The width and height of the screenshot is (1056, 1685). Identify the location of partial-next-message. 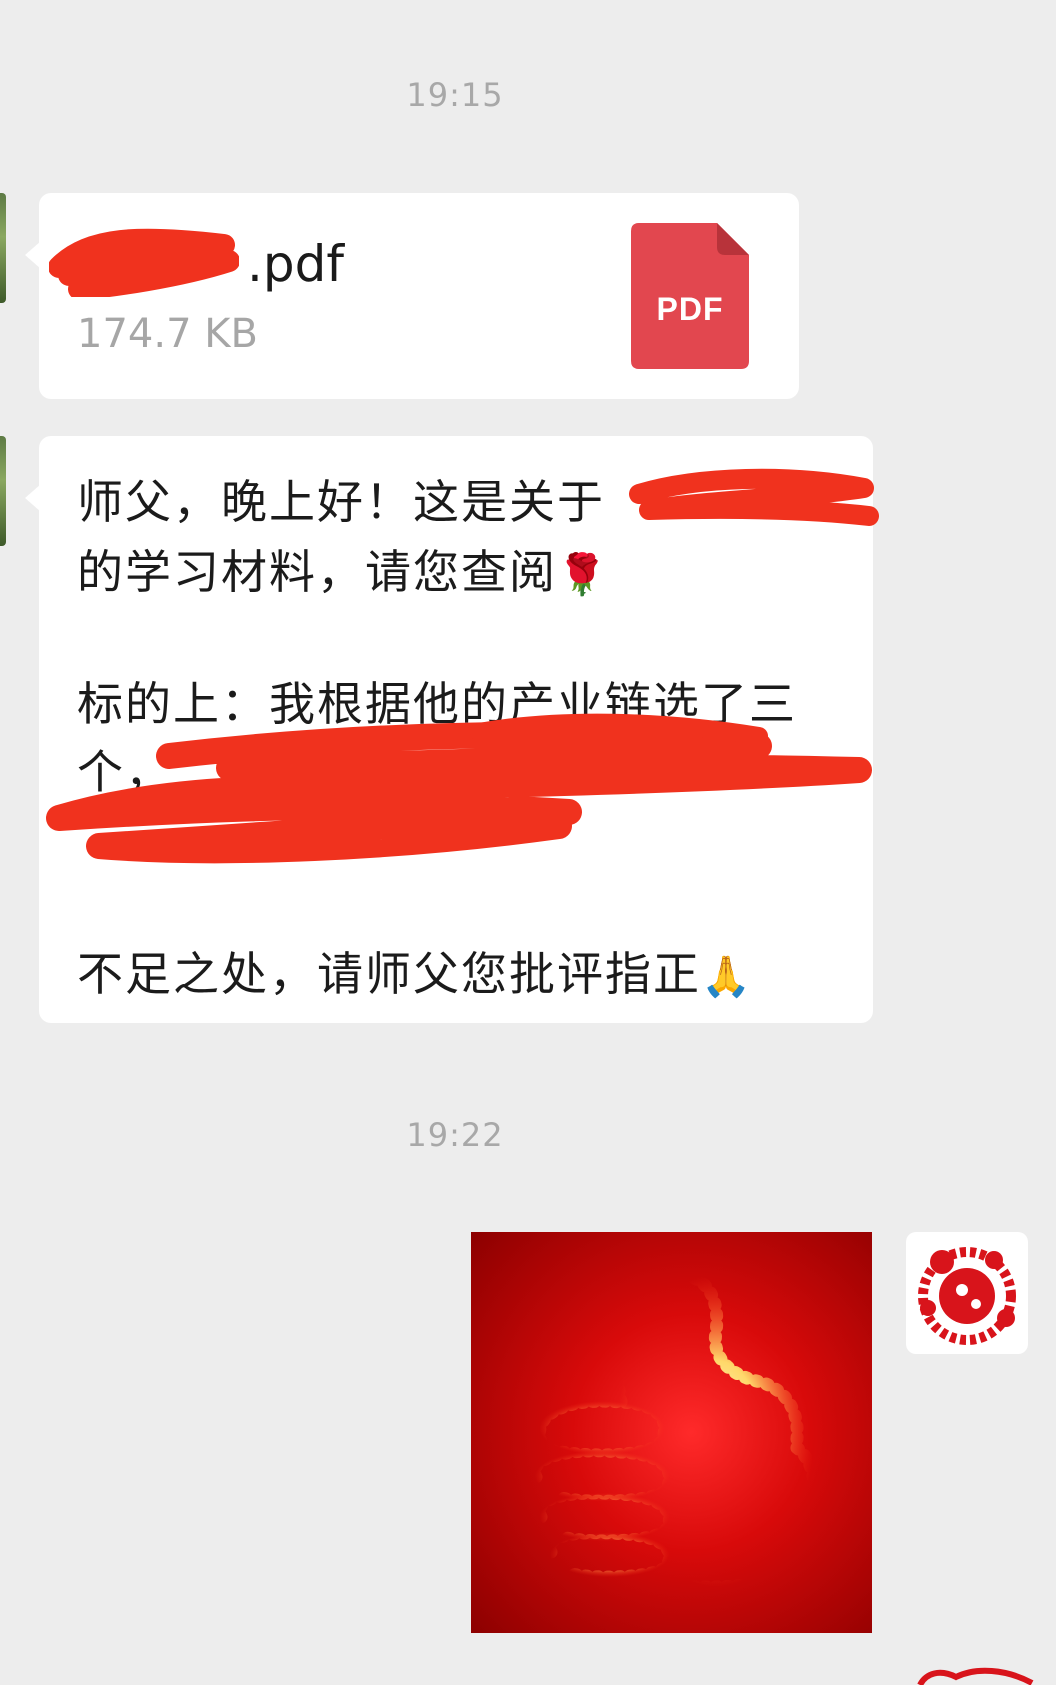
(975, 1676).